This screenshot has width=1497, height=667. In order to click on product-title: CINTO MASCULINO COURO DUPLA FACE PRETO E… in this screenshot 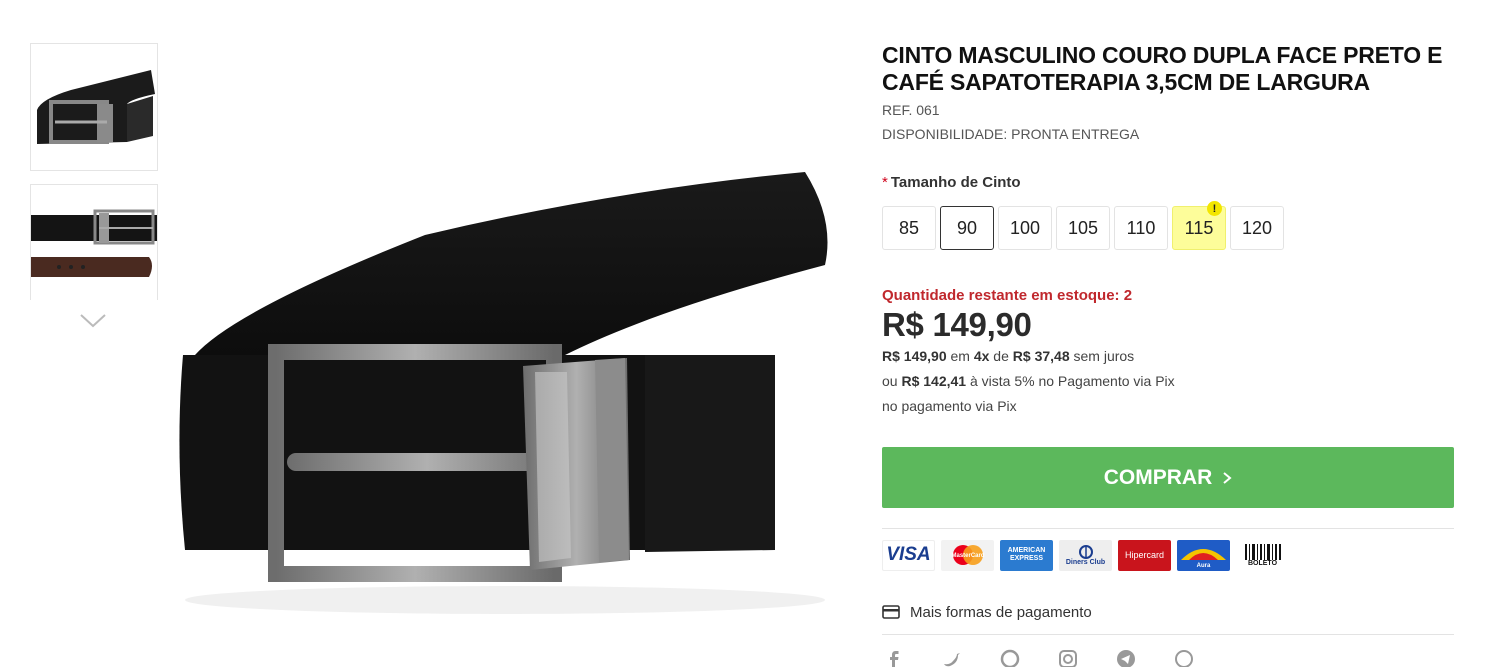, I will do `click(1162, 68)`.